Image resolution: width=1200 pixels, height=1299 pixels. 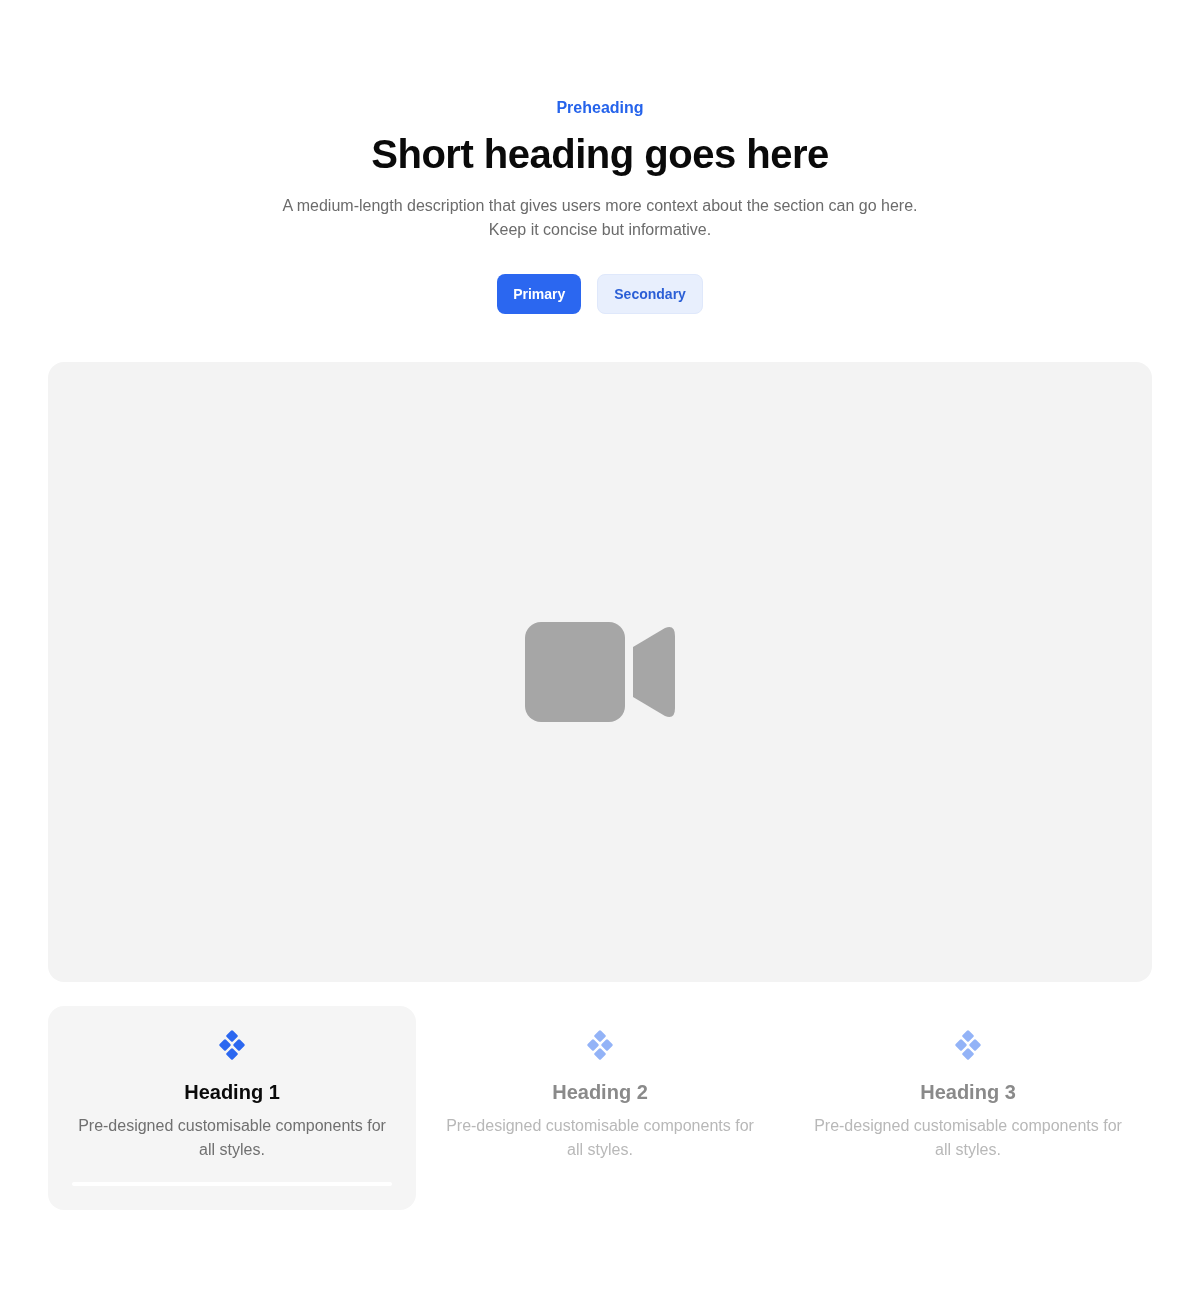 I want to click on feature-tab: Heading 2 Pre-designed customisable components for all styles., so click(x=600, y=1108).